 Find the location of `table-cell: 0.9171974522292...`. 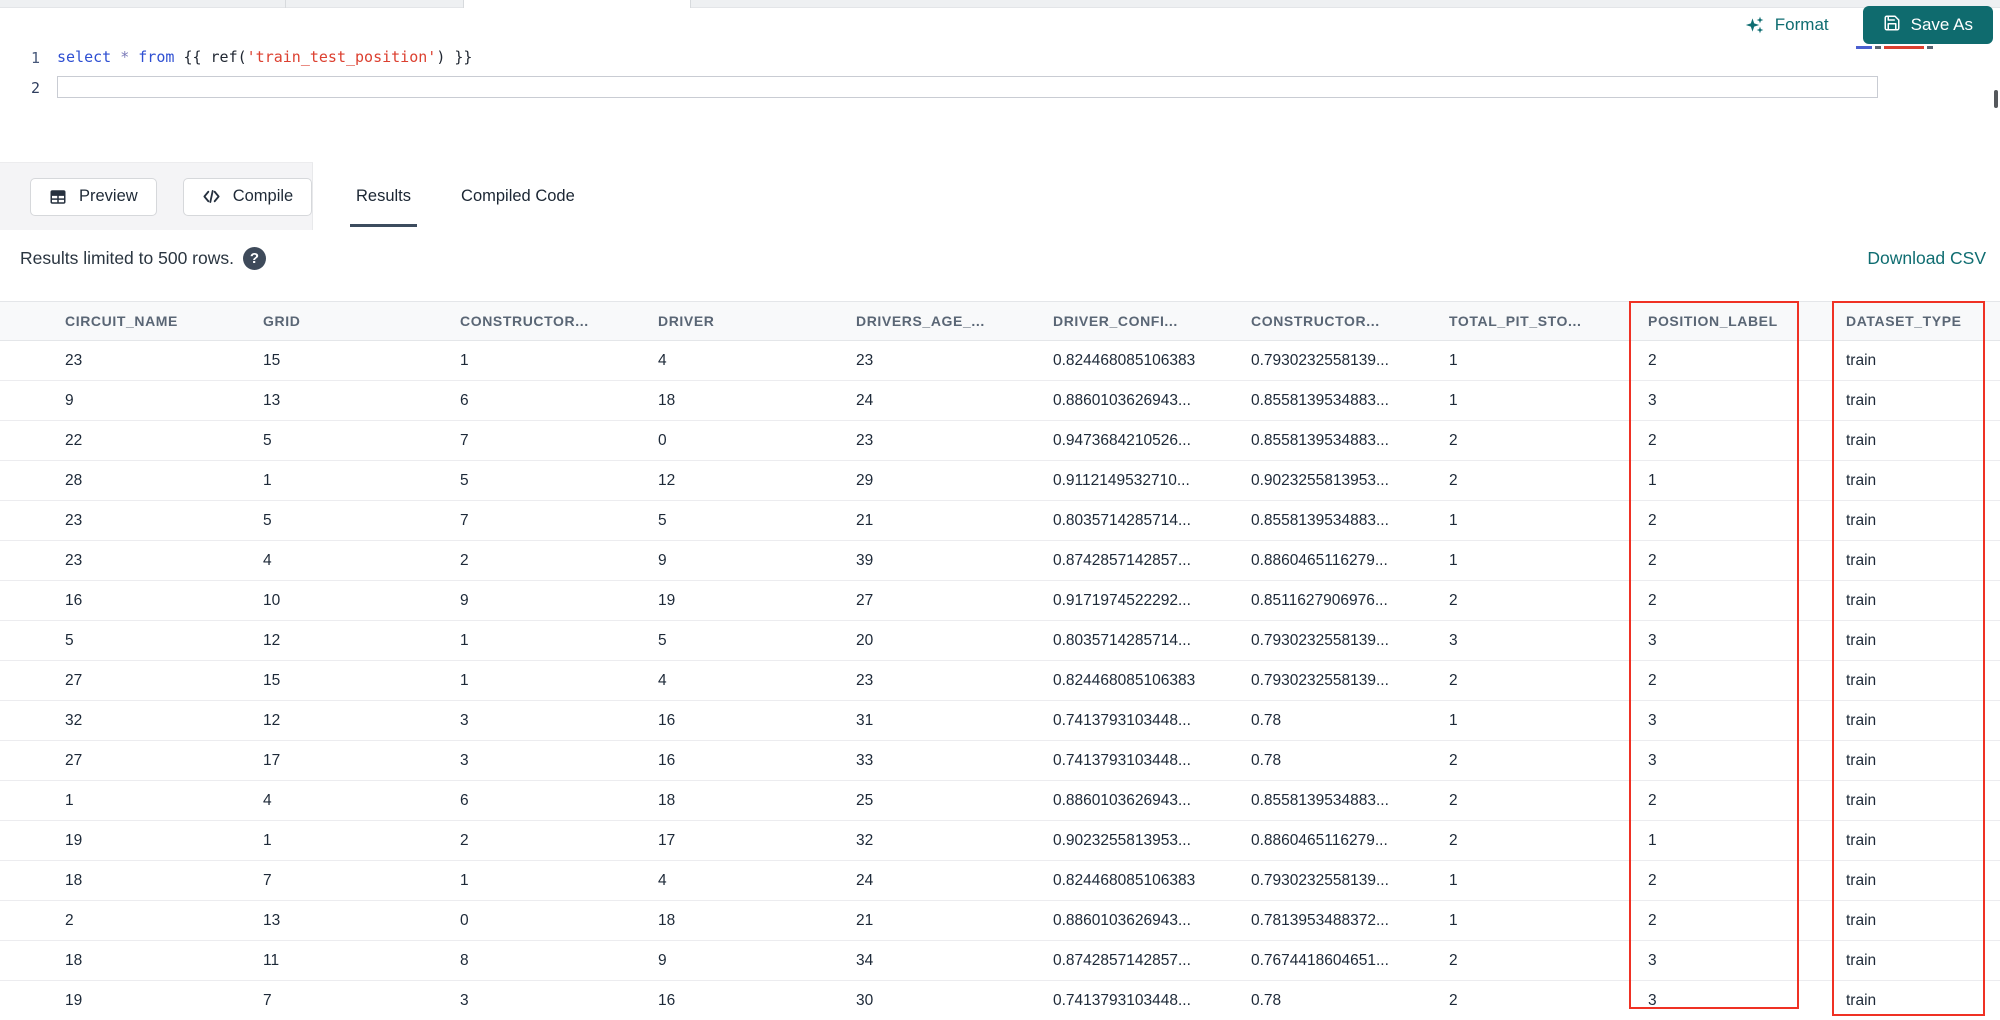

table-cell: 0.9171974522292... is located at coordinates (1122, 600).